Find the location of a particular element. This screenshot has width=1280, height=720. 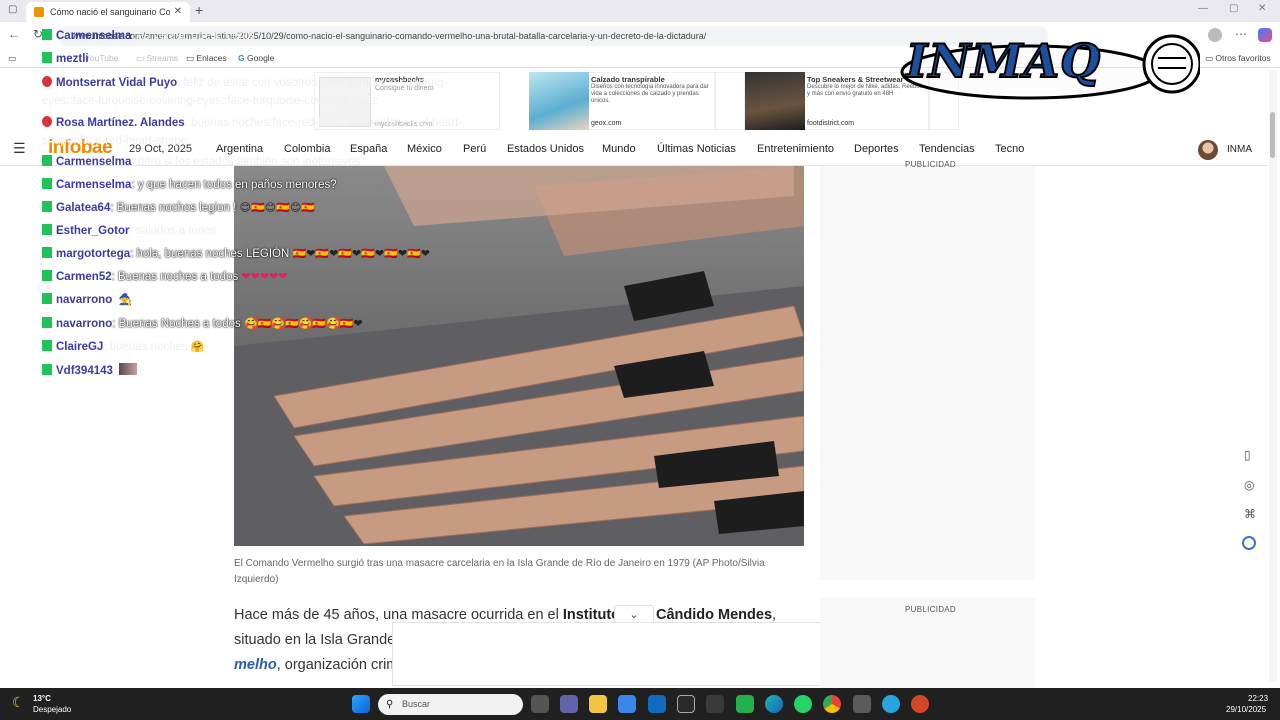

user-name: INMA is located at coordinates (1239, 149).